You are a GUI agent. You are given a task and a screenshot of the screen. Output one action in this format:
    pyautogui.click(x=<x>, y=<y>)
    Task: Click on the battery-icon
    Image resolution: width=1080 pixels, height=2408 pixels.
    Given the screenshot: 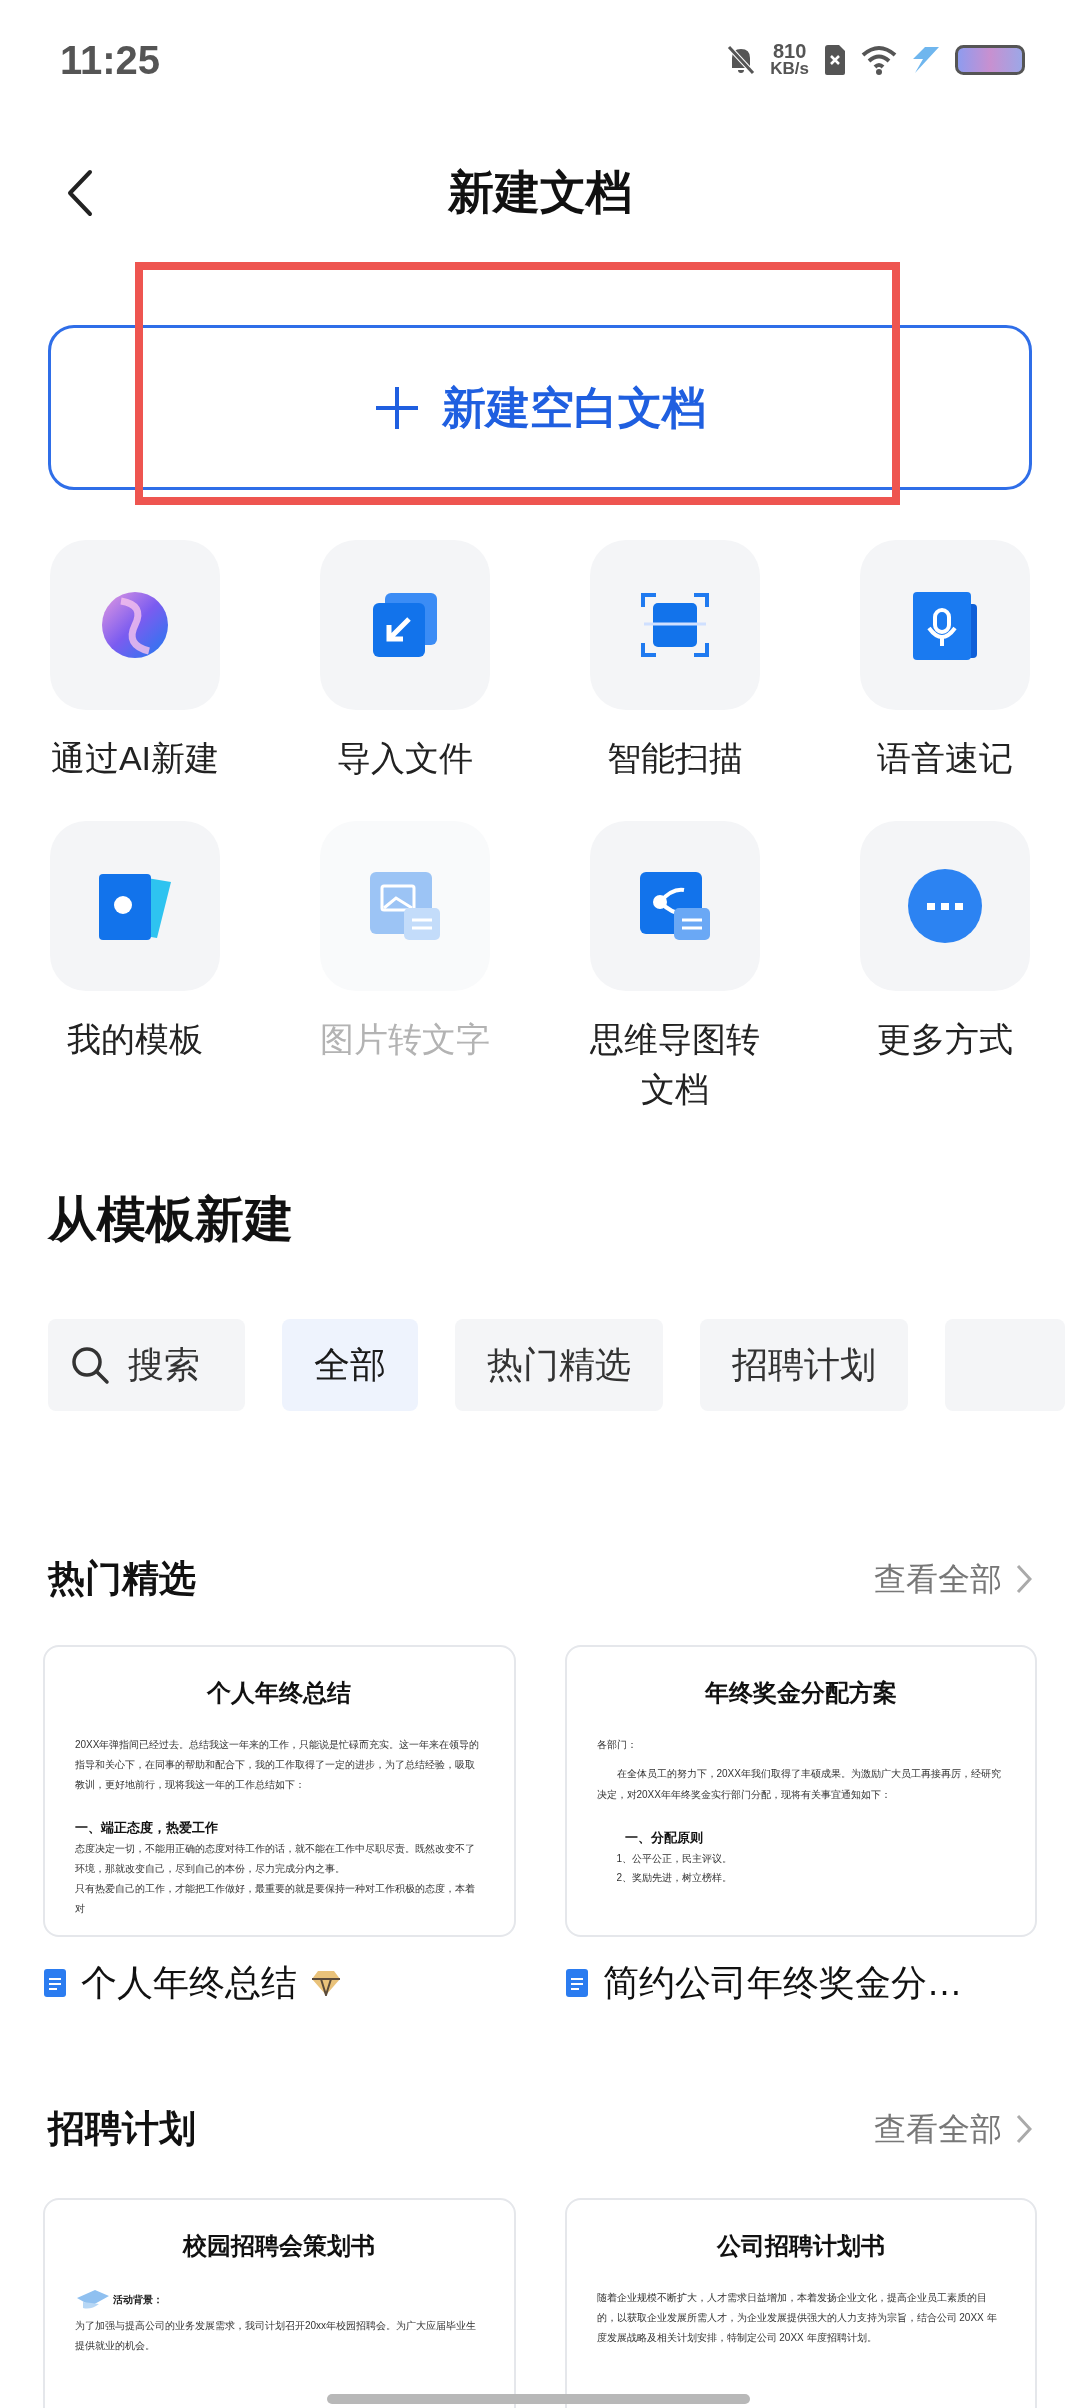 What is the action you would take?
    pyautogui.click(x=990, y=60)
    